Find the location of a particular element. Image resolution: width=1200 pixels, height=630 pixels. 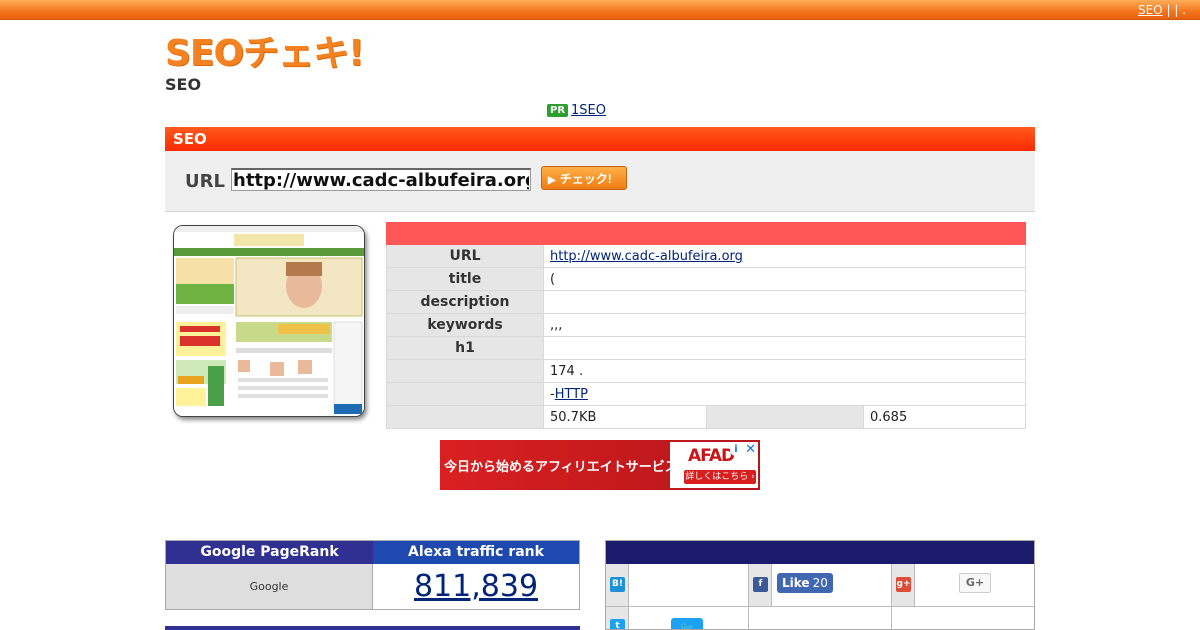

gplus-icon-cell: g+ is located at coordinates (903, 585).